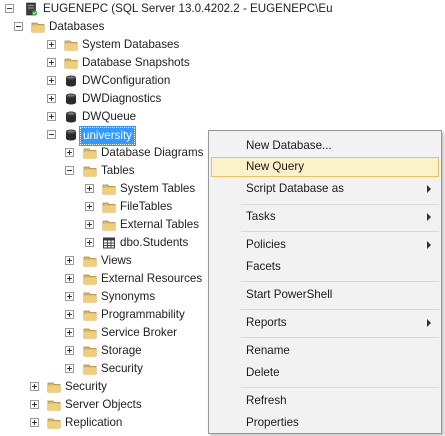 The height and width of the screenshot is (436, 445). Describe the element at coordinates (325, 323) in the screenshot. I see `menu-item-reports: Reports` at that location.